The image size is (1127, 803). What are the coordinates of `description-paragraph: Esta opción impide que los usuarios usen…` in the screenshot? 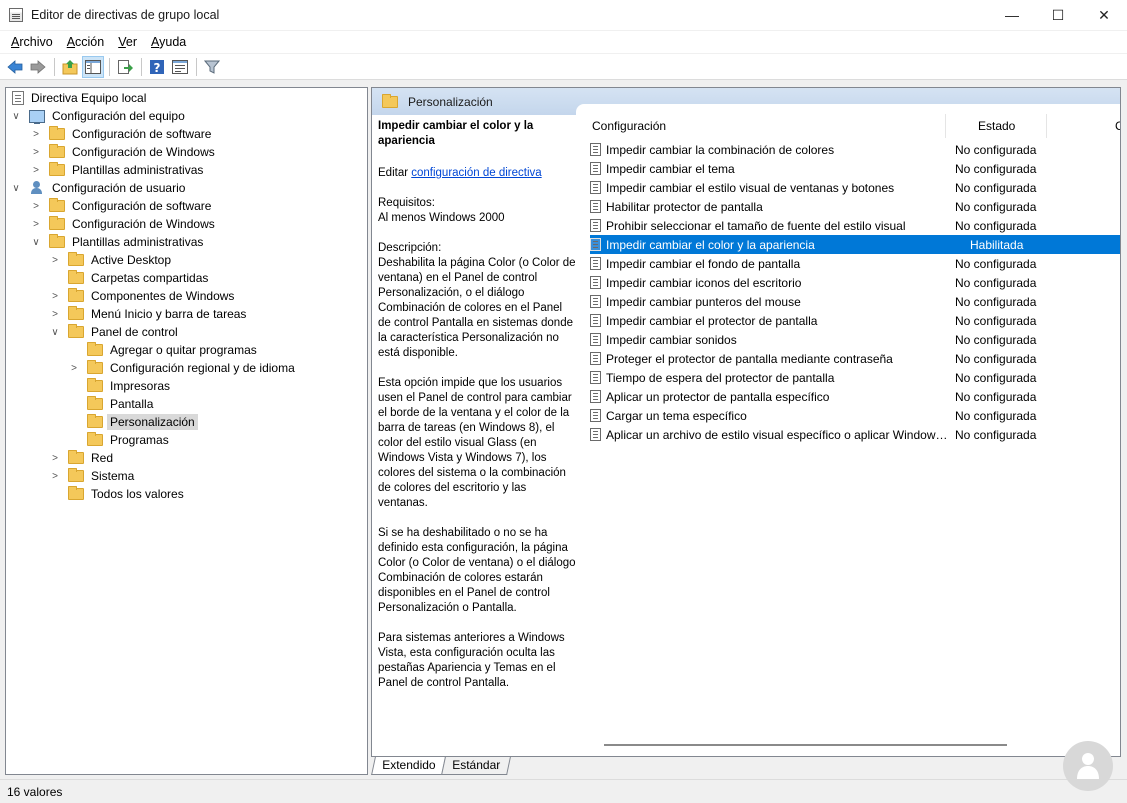 It's located at (475, 443).